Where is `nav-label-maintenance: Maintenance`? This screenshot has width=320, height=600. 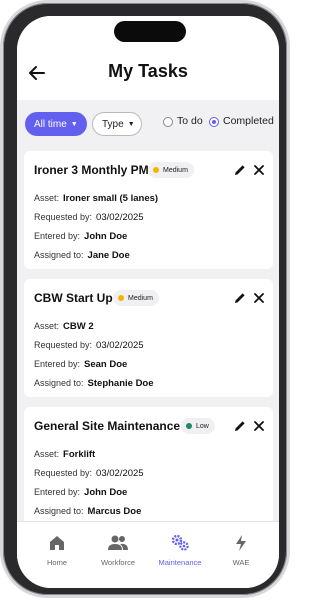
nav-label-maintenance: Maintenance is located at coordinates (180, 562).